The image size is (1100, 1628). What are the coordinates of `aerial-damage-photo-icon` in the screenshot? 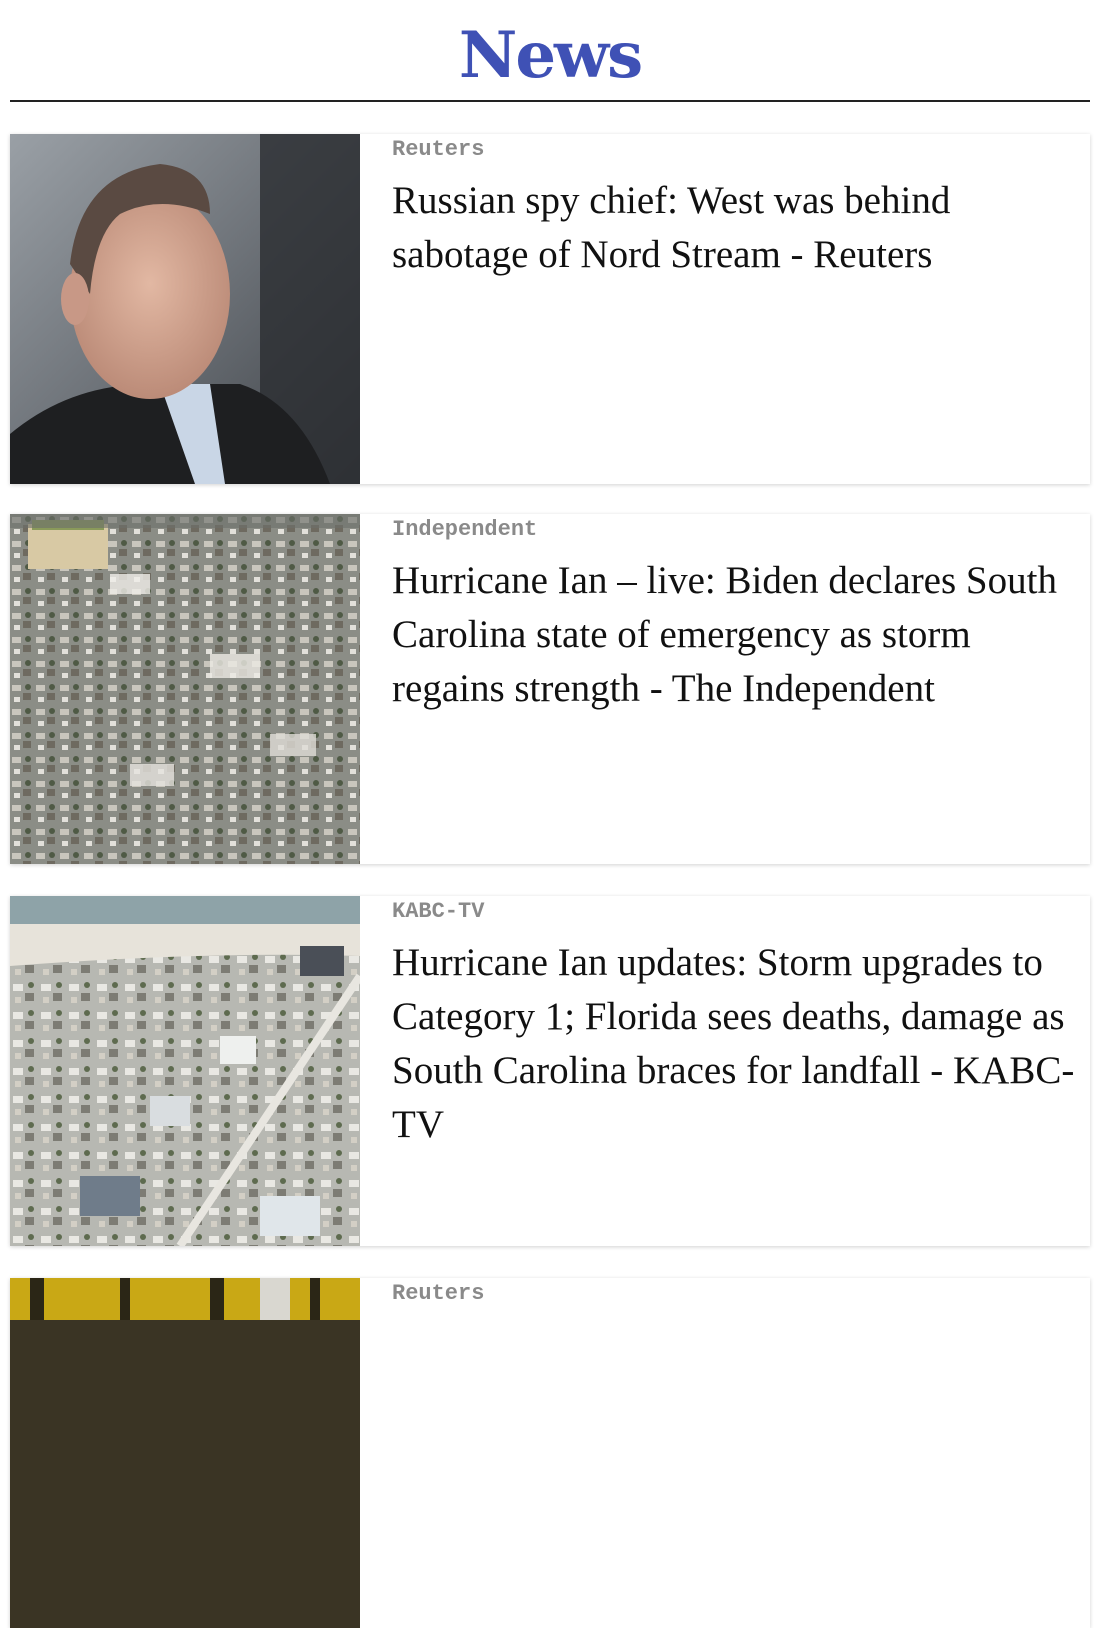 It's located at (185, 689).